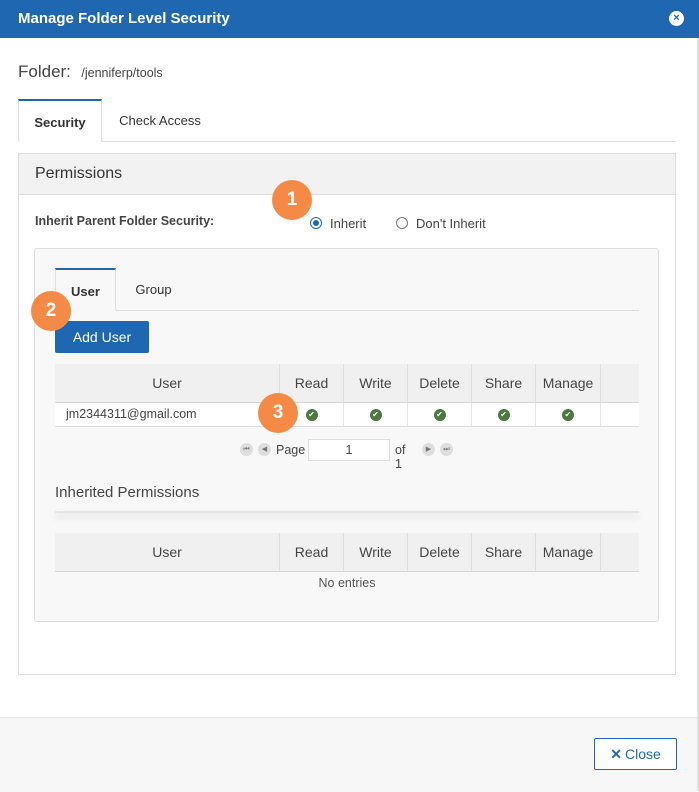 The height and width of the screenshot is (792, 699). What do you see at coordinates (347, 512) in the screenshot?
I see `divider` at bounding box center [347, 512].